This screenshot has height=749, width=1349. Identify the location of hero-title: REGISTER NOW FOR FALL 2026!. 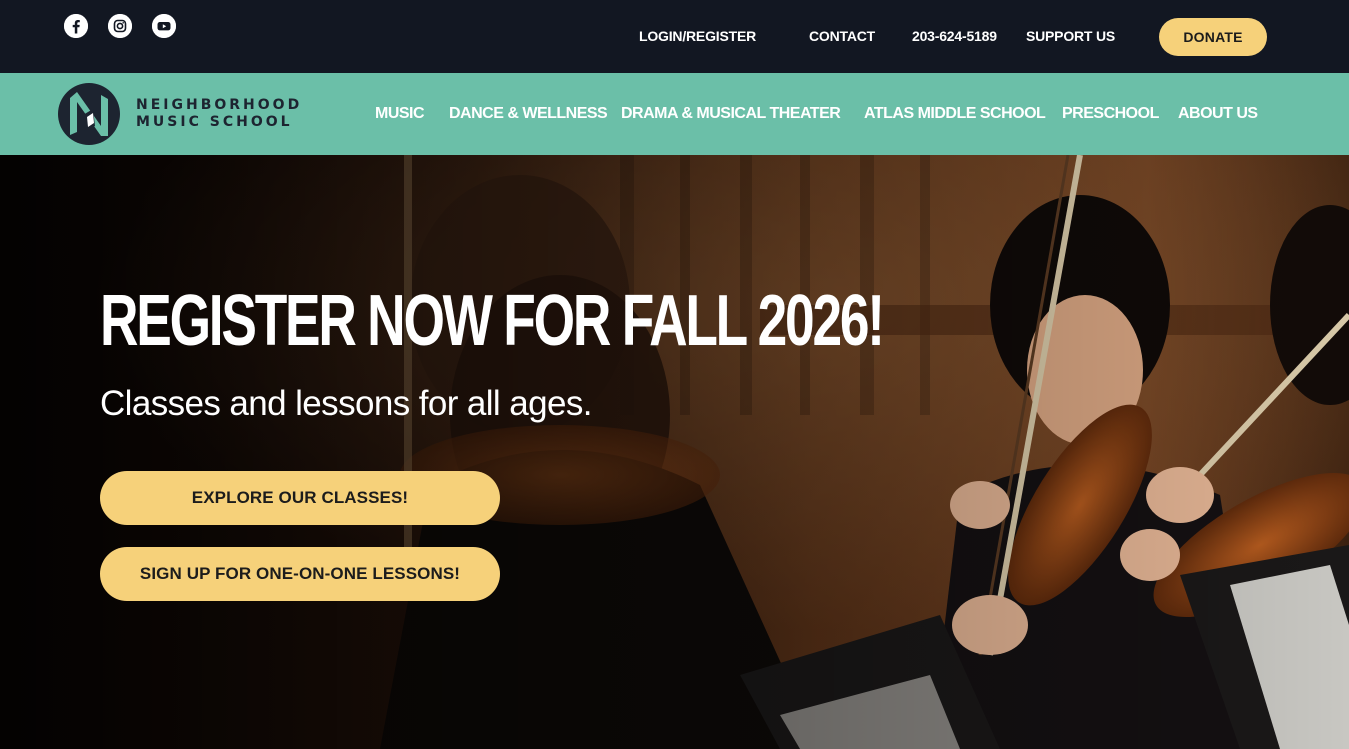
(492, 321).